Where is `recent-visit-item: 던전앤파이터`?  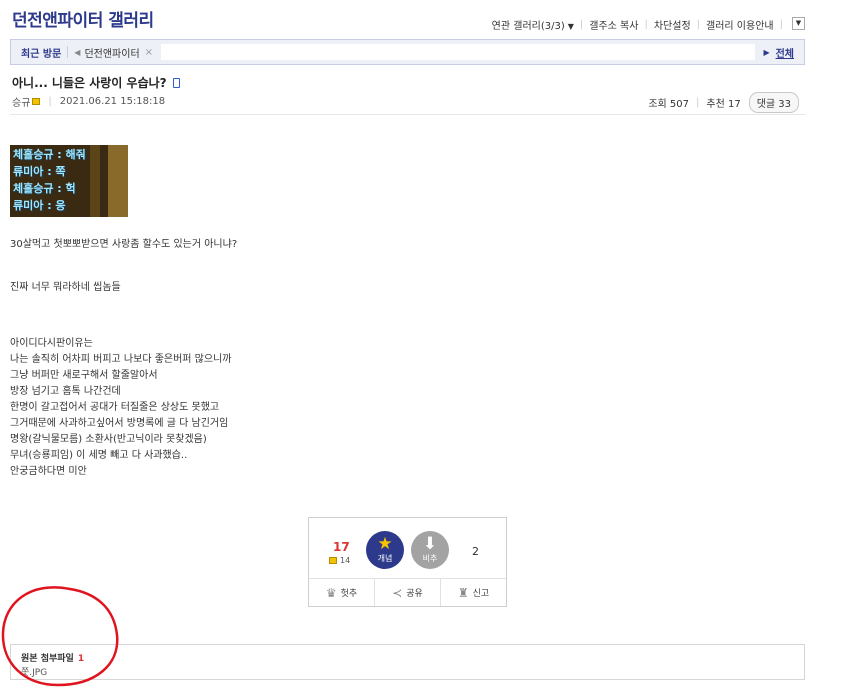
recent-visit-item: 던전앤파이터 is located at coordinates (111, 52).